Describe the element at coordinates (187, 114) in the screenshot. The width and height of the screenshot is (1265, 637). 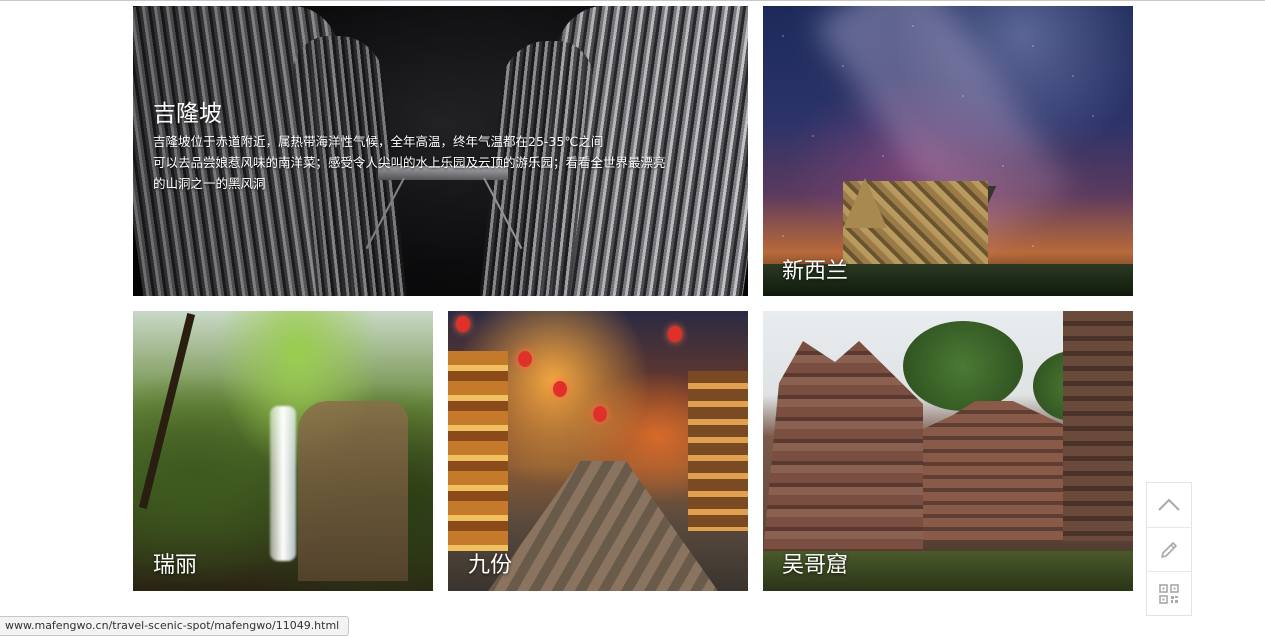
I see `card-title: 吉隆坡` at that location.